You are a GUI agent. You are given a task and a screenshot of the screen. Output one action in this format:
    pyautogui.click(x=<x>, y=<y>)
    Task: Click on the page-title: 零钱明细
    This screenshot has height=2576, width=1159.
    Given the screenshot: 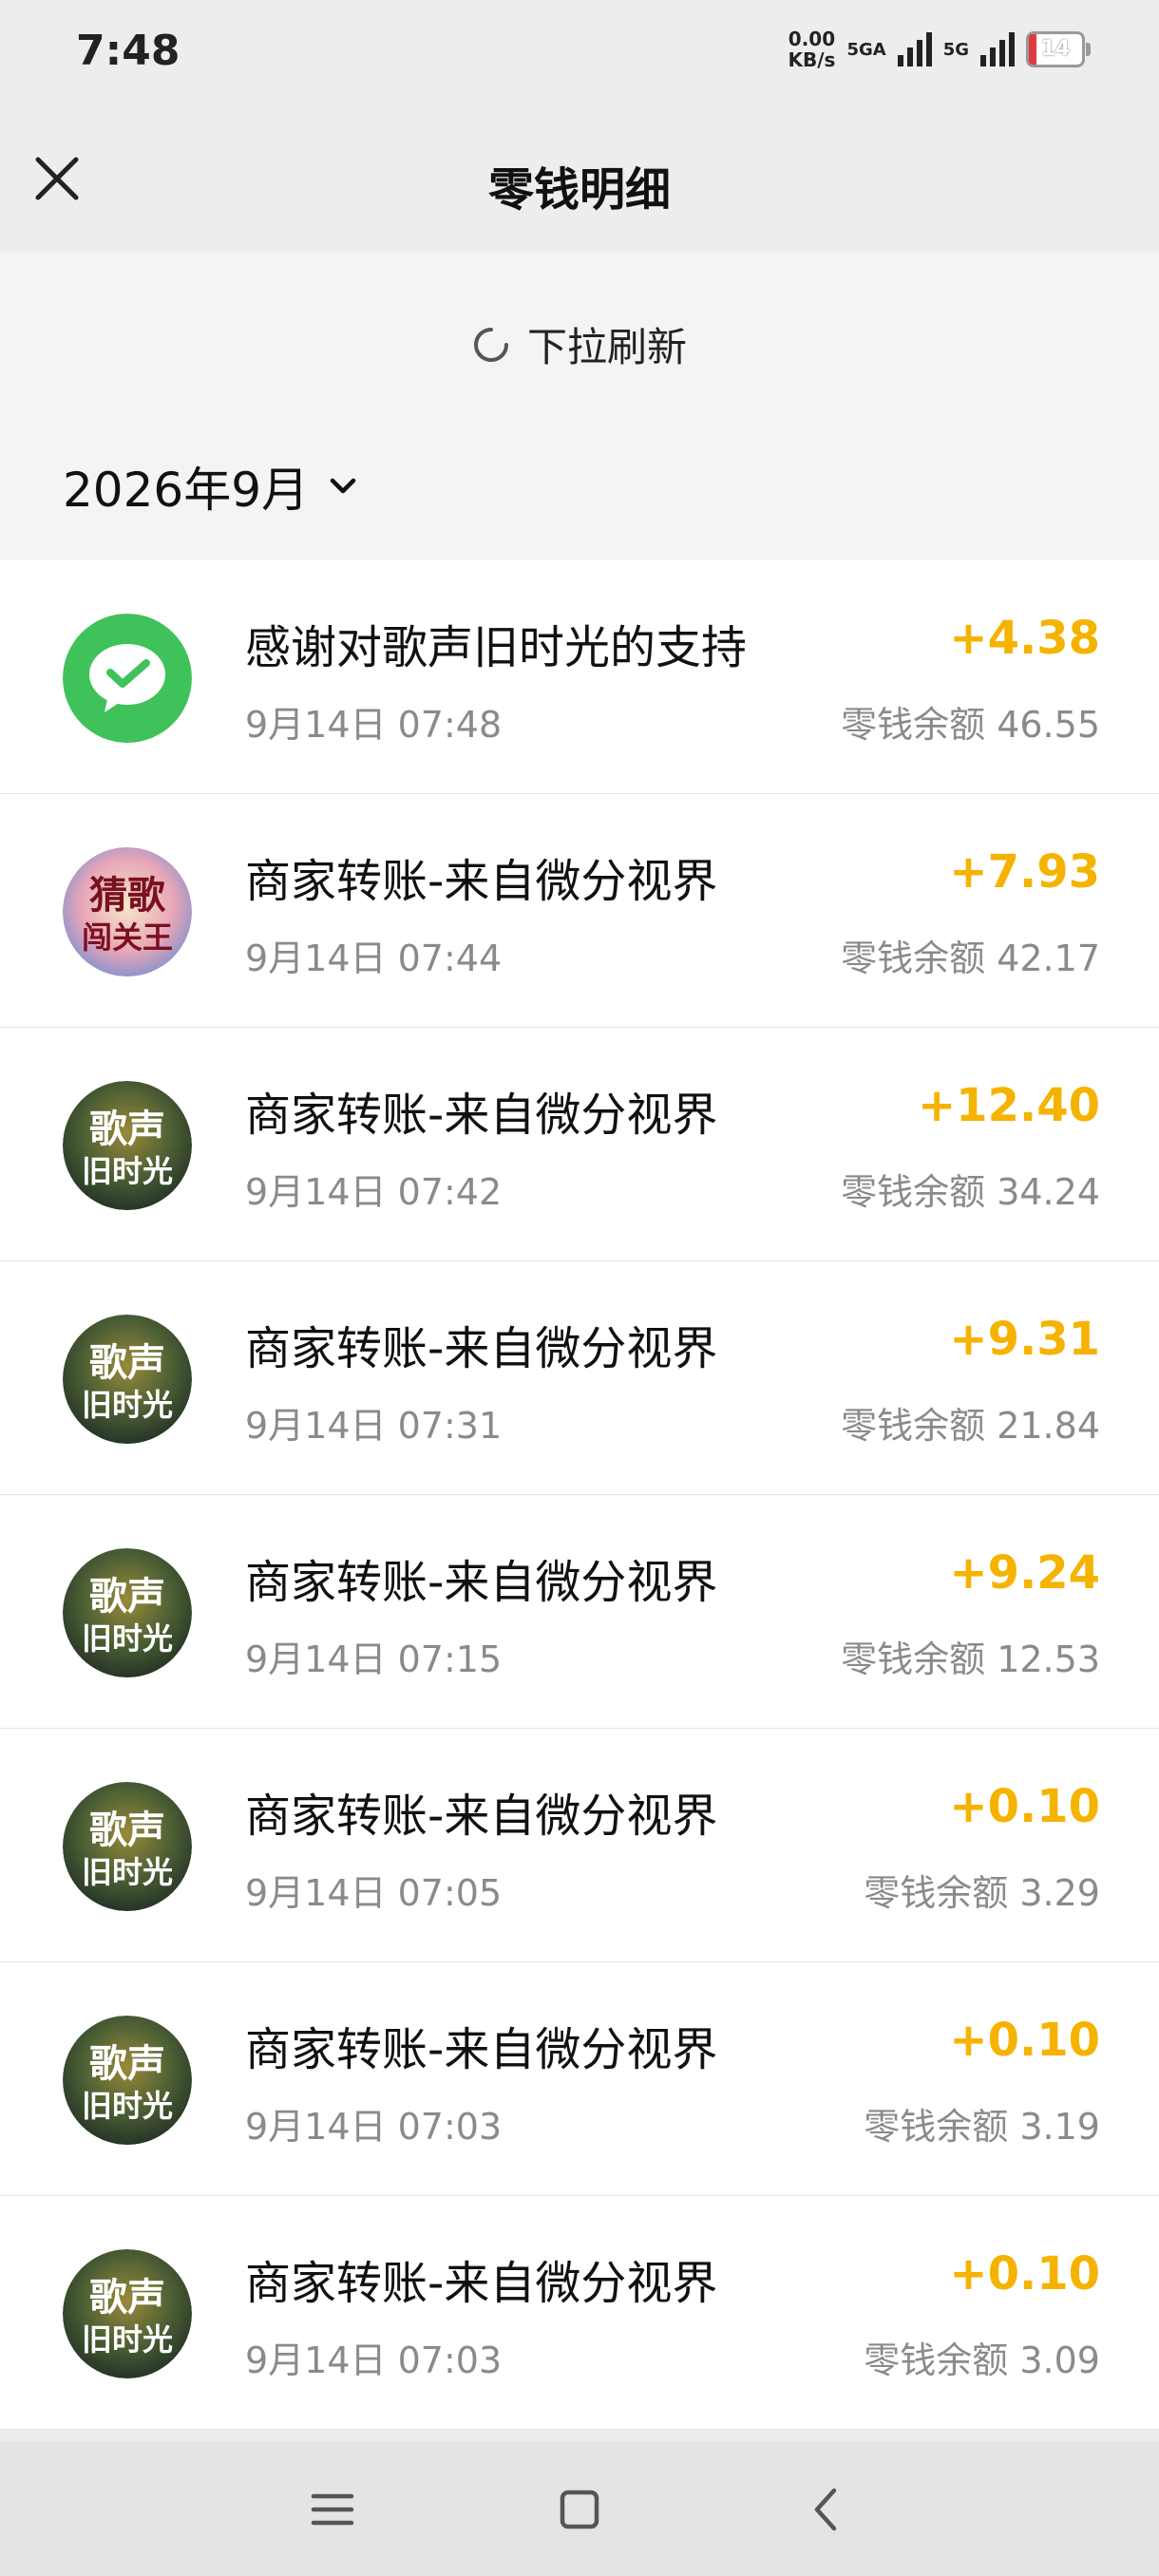 What is the action you would take?
    pyautogui.click(x=579, y=190)
    